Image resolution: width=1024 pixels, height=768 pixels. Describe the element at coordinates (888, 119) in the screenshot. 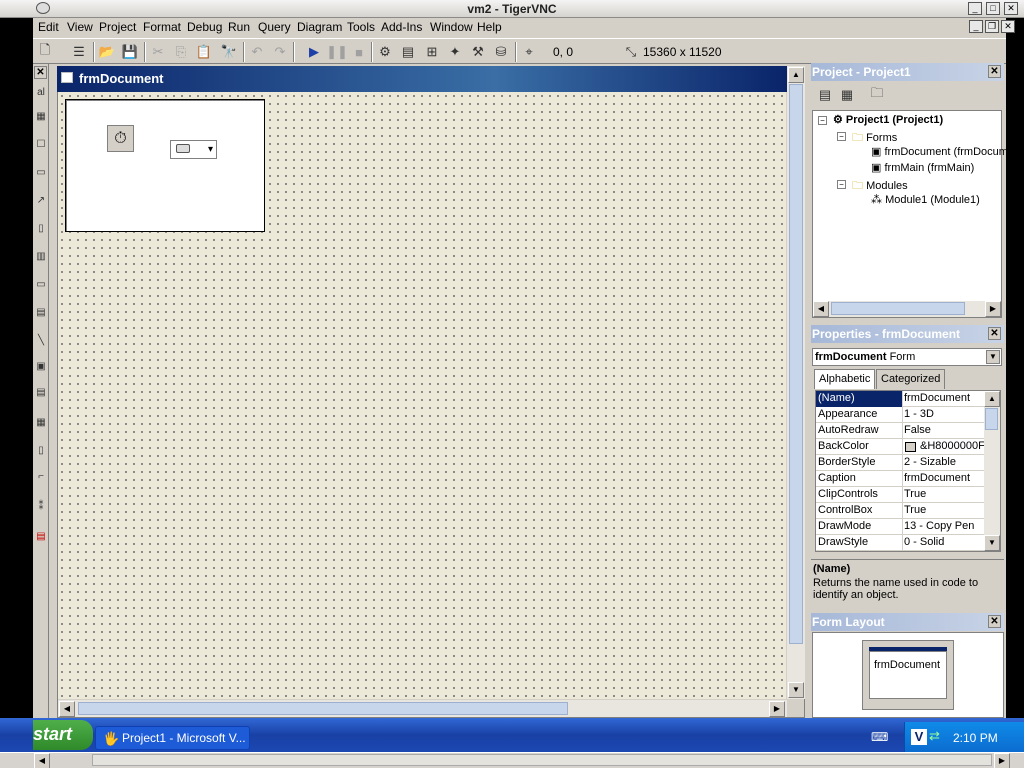

I see `tree-project-root: ⚙ Project1 (Project1)` at that location.